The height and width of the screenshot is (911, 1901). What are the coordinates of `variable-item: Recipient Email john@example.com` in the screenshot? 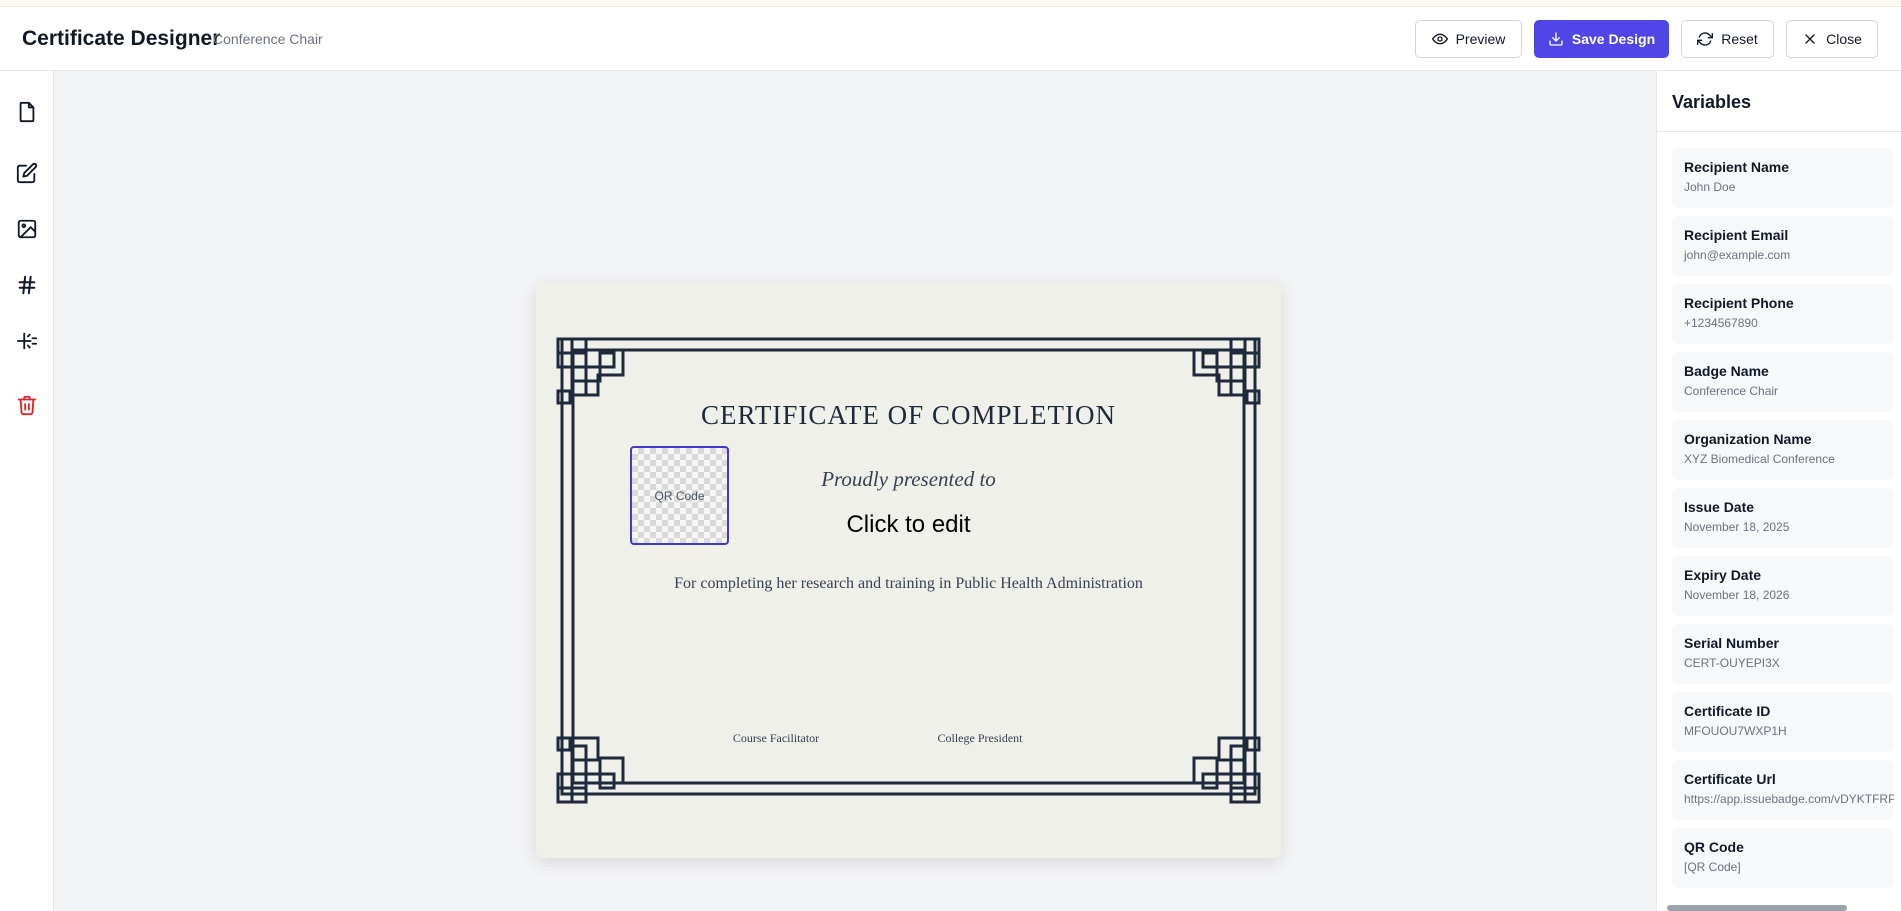 It's located at (1783, 246).